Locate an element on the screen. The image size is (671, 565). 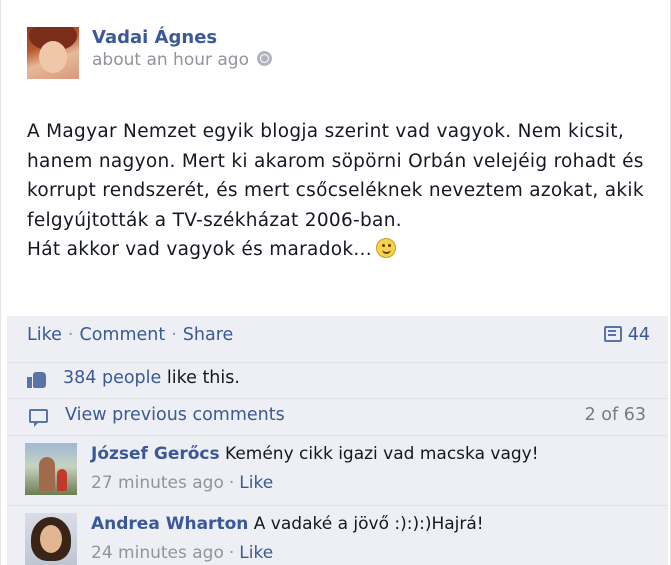
likes-summary: 384 people like this. is located at coordinates (151, 378).